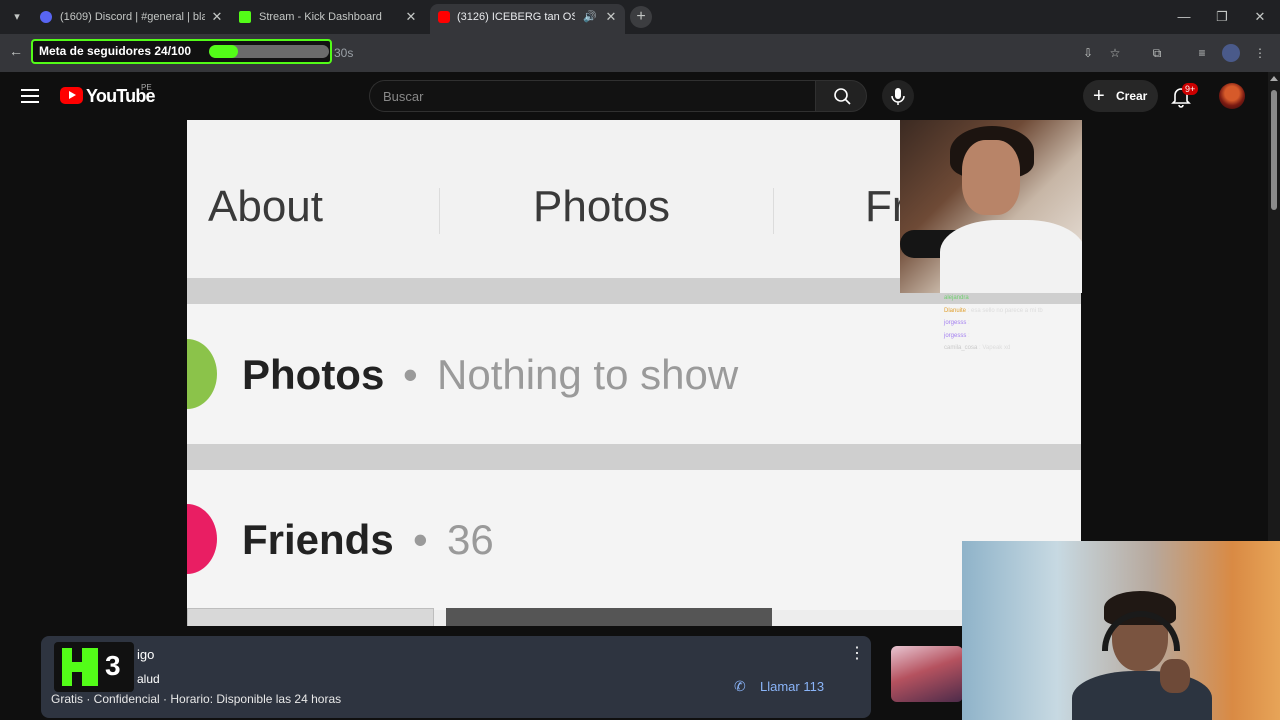  What do you see at coordinates (1012, 298) in the screenshot?
I see `chat-message: alejandra` at bounding box center [1012, 298].